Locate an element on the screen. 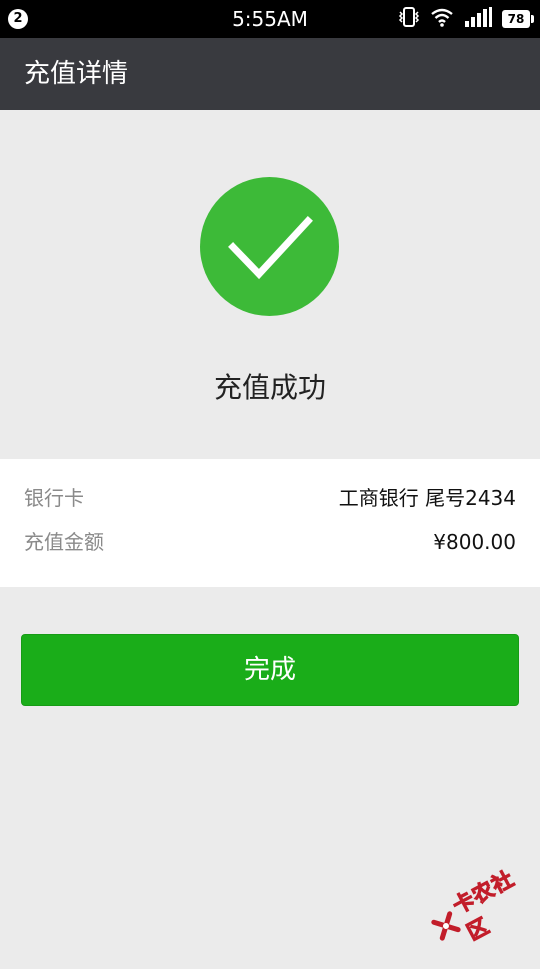 Image resolution: width=540 pixels, height=969 pixels. page-title: 充值详情 is located at coordinates (76, 74).